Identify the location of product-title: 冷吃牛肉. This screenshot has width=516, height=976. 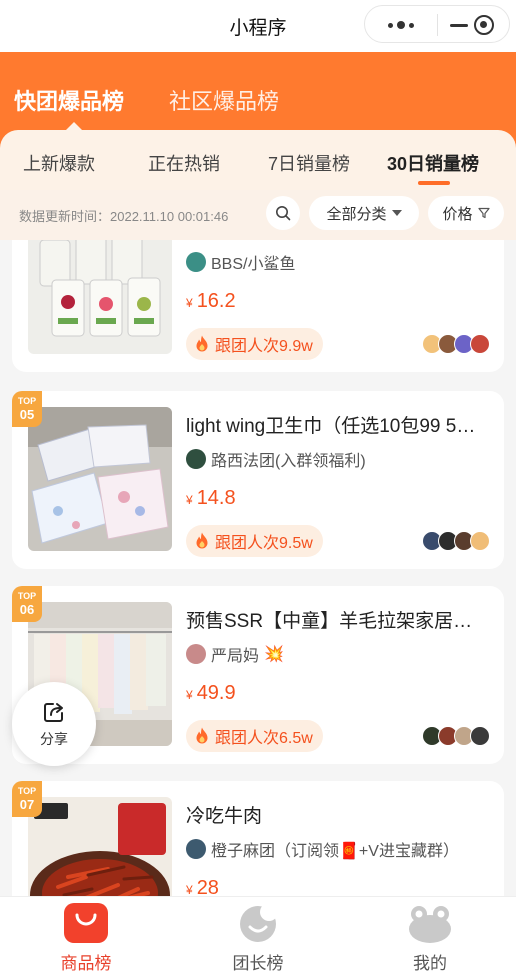
(338, 814).